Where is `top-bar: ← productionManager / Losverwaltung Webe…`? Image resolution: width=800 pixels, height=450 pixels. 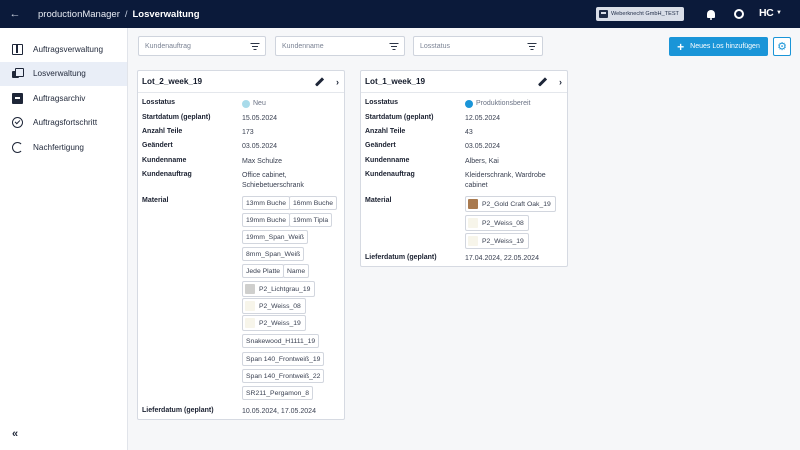 top-bar: ← productionManager / Losverwaltung Webe… is located at coordinates (400, 14).